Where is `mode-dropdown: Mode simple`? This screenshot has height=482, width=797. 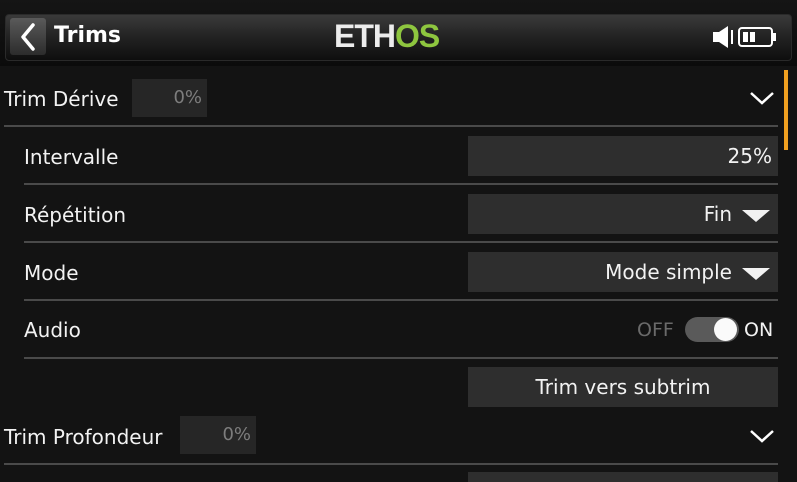 mode-dropdown: Mode simple is located at coordinates (623, 272).